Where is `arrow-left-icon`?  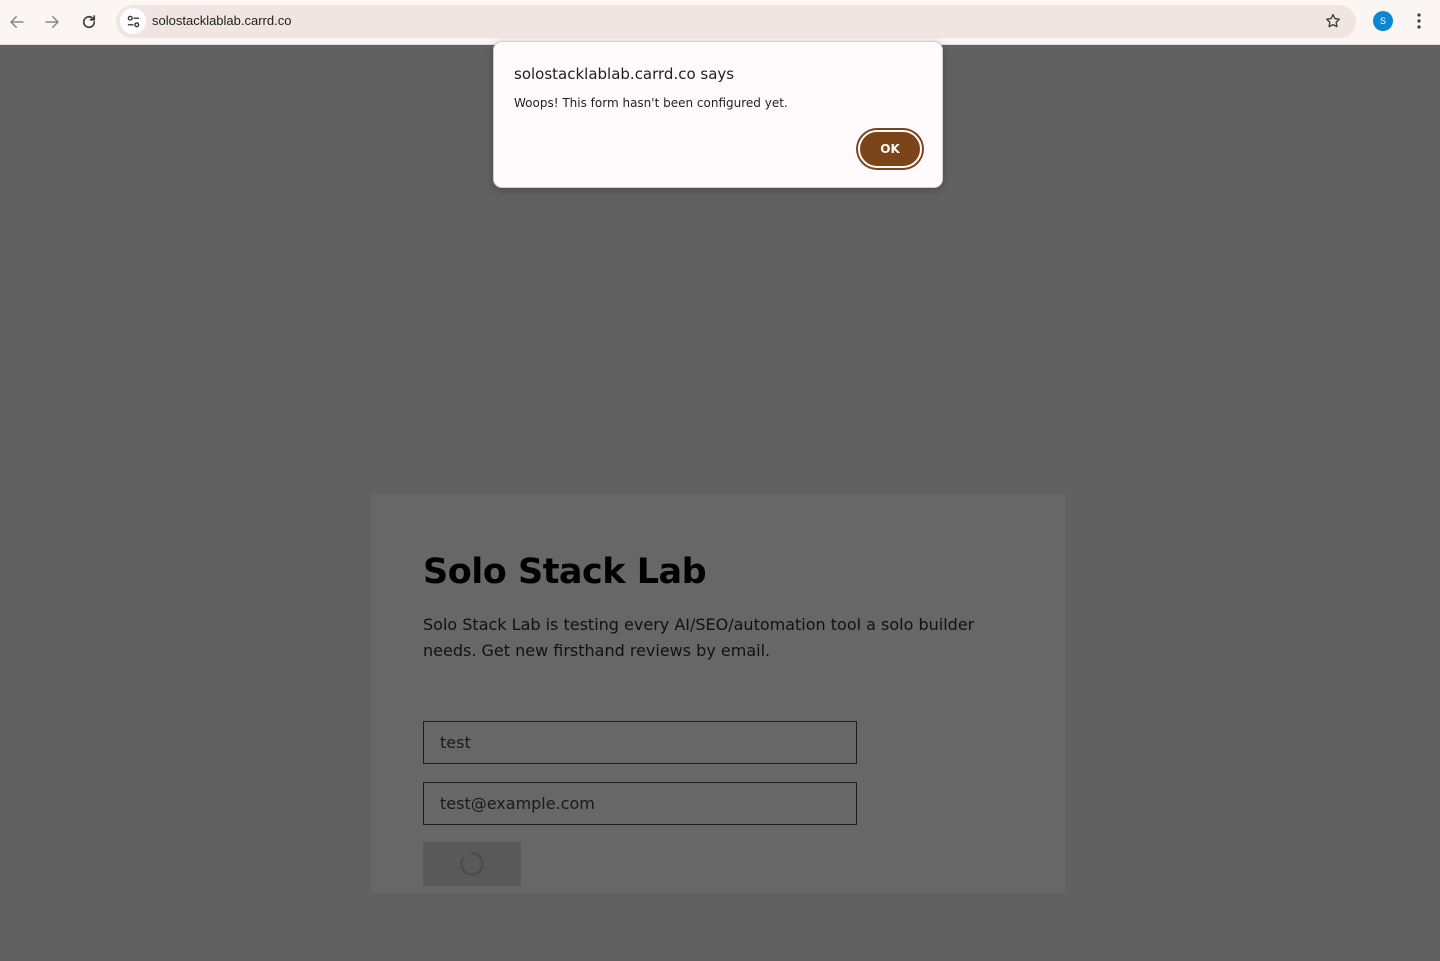
arrow-left-icon is located at coordinates (17, 22).